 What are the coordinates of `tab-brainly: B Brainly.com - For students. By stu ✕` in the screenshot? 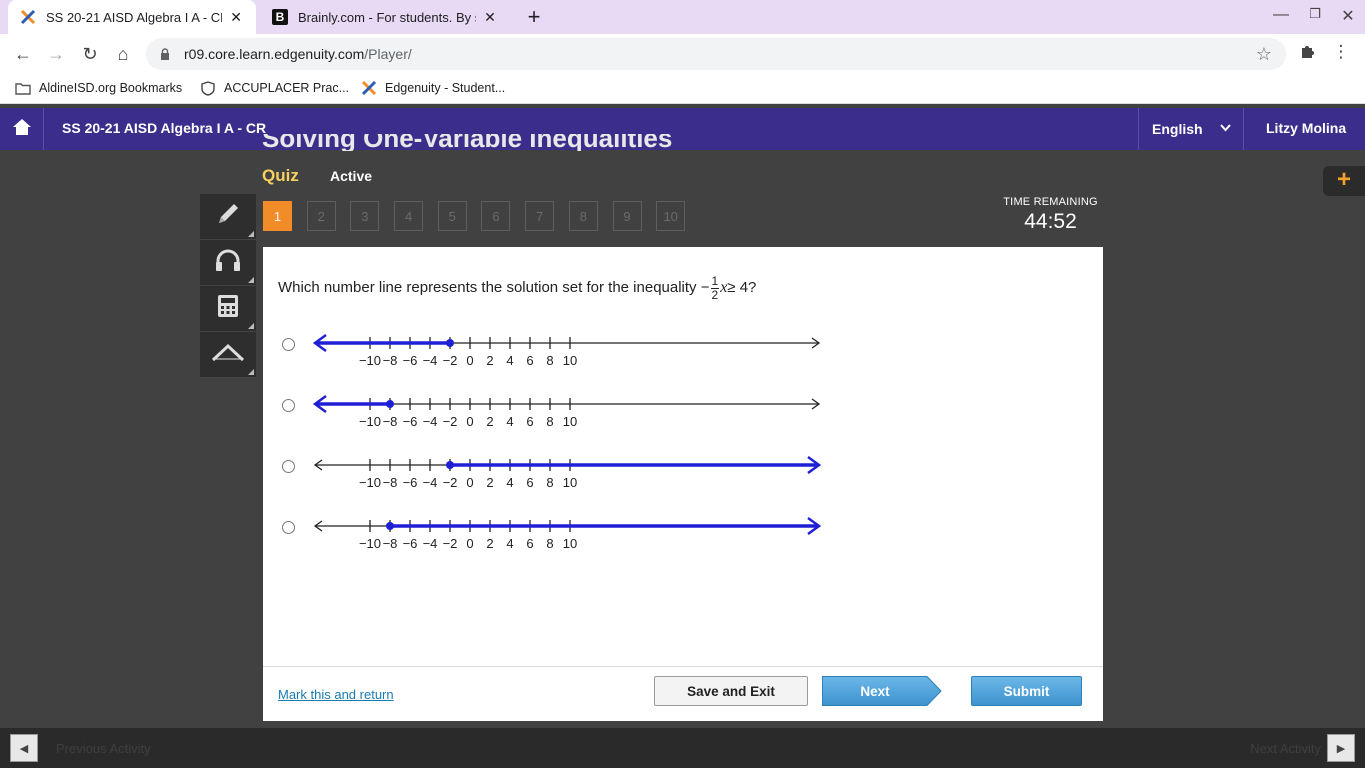 It's located at (385, 17).